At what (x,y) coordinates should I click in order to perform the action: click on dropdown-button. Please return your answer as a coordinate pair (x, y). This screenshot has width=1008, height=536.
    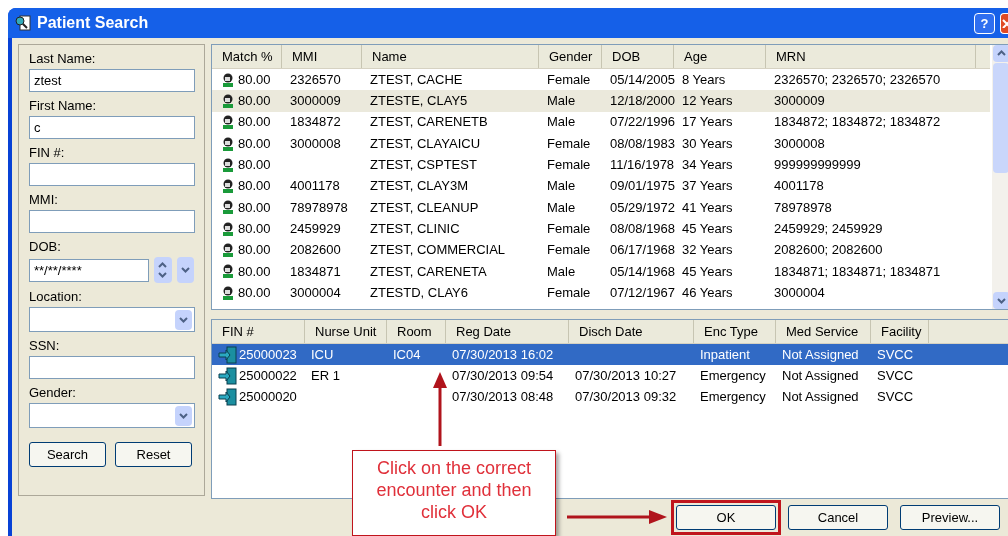
    Looking at the image, I should click on (185, 270).